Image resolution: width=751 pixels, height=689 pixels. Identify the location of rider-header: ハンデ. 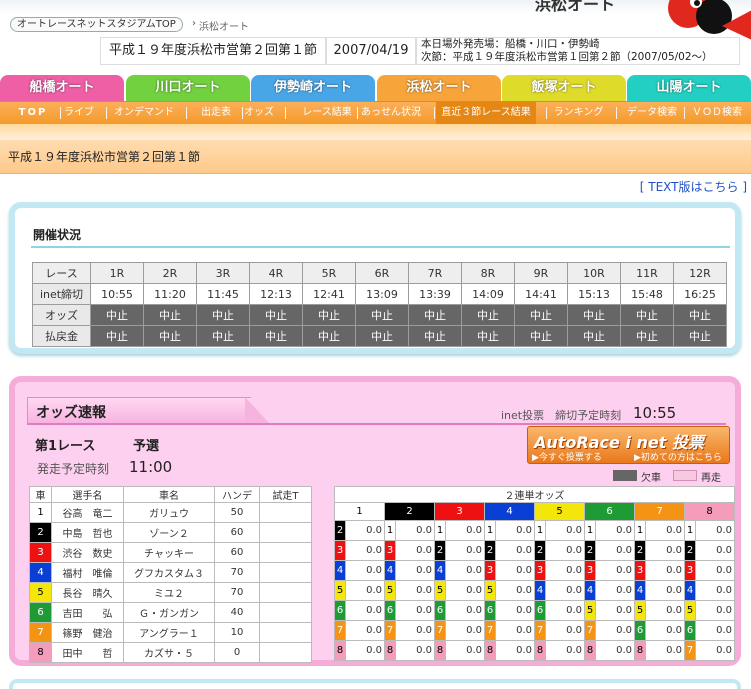
(237, 494).